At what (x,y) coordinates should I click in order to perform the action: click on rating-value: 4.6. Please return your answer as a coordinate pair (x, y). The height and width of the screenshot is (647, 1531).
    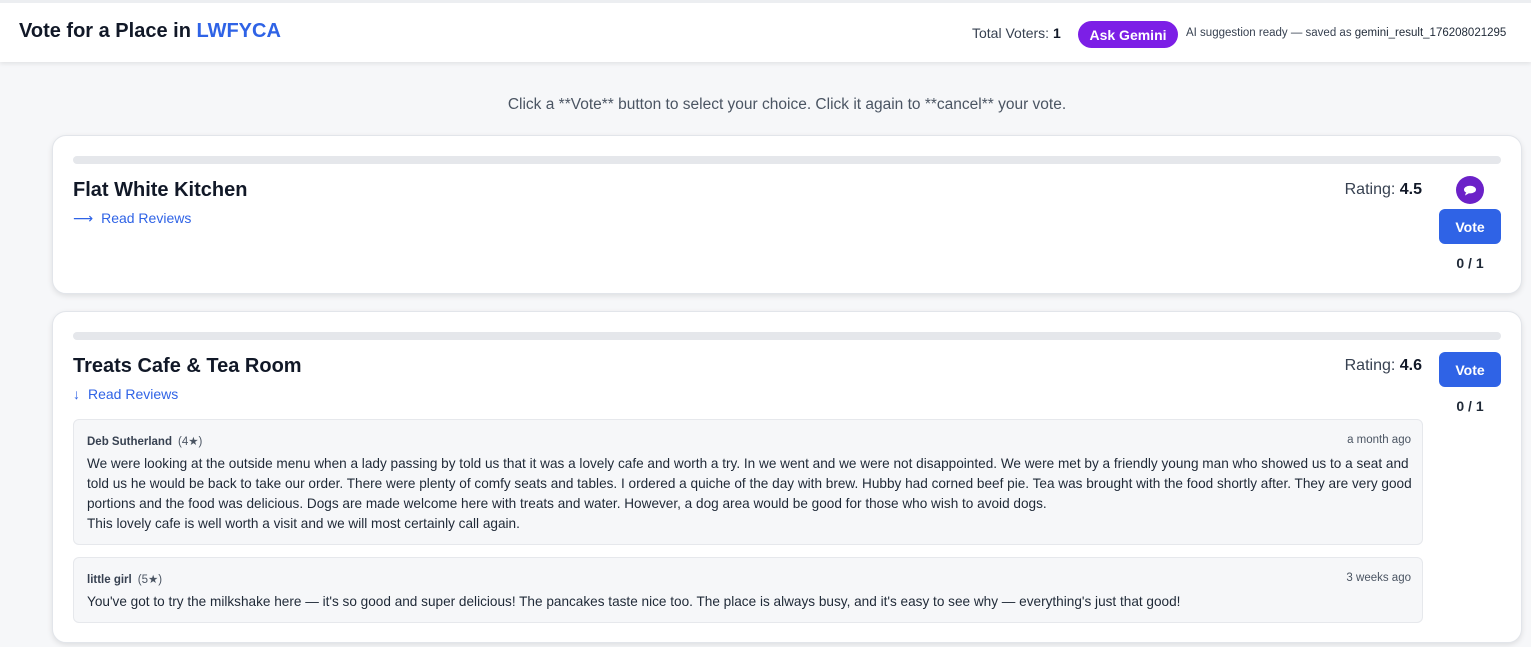
    Looking at the image, I should click on (1410, 365).